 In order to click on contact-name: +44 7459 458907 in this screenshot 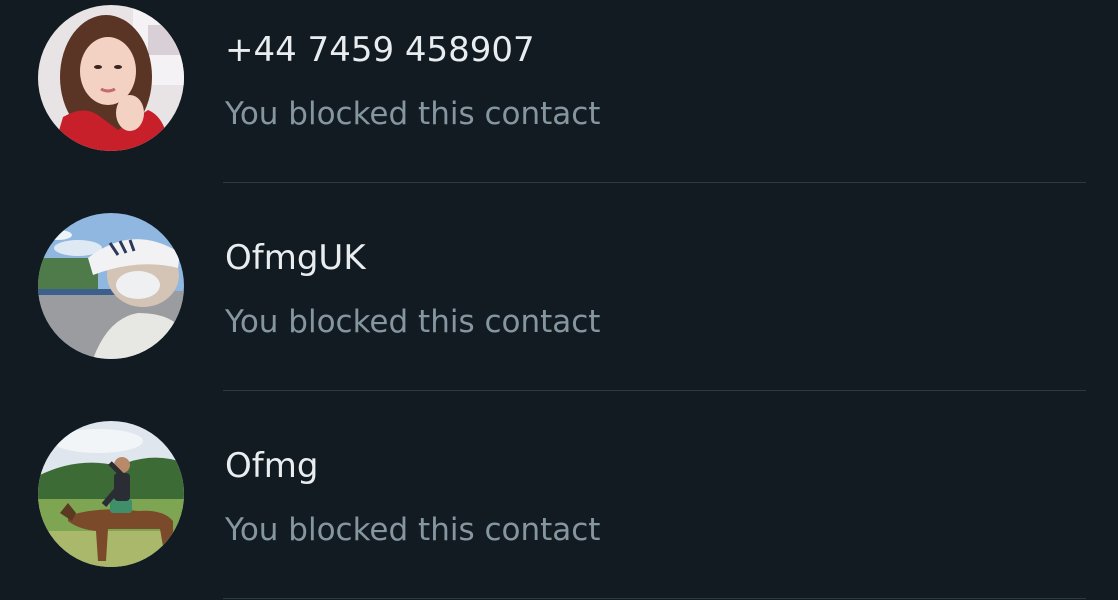, I will do `click(380, 50)`.